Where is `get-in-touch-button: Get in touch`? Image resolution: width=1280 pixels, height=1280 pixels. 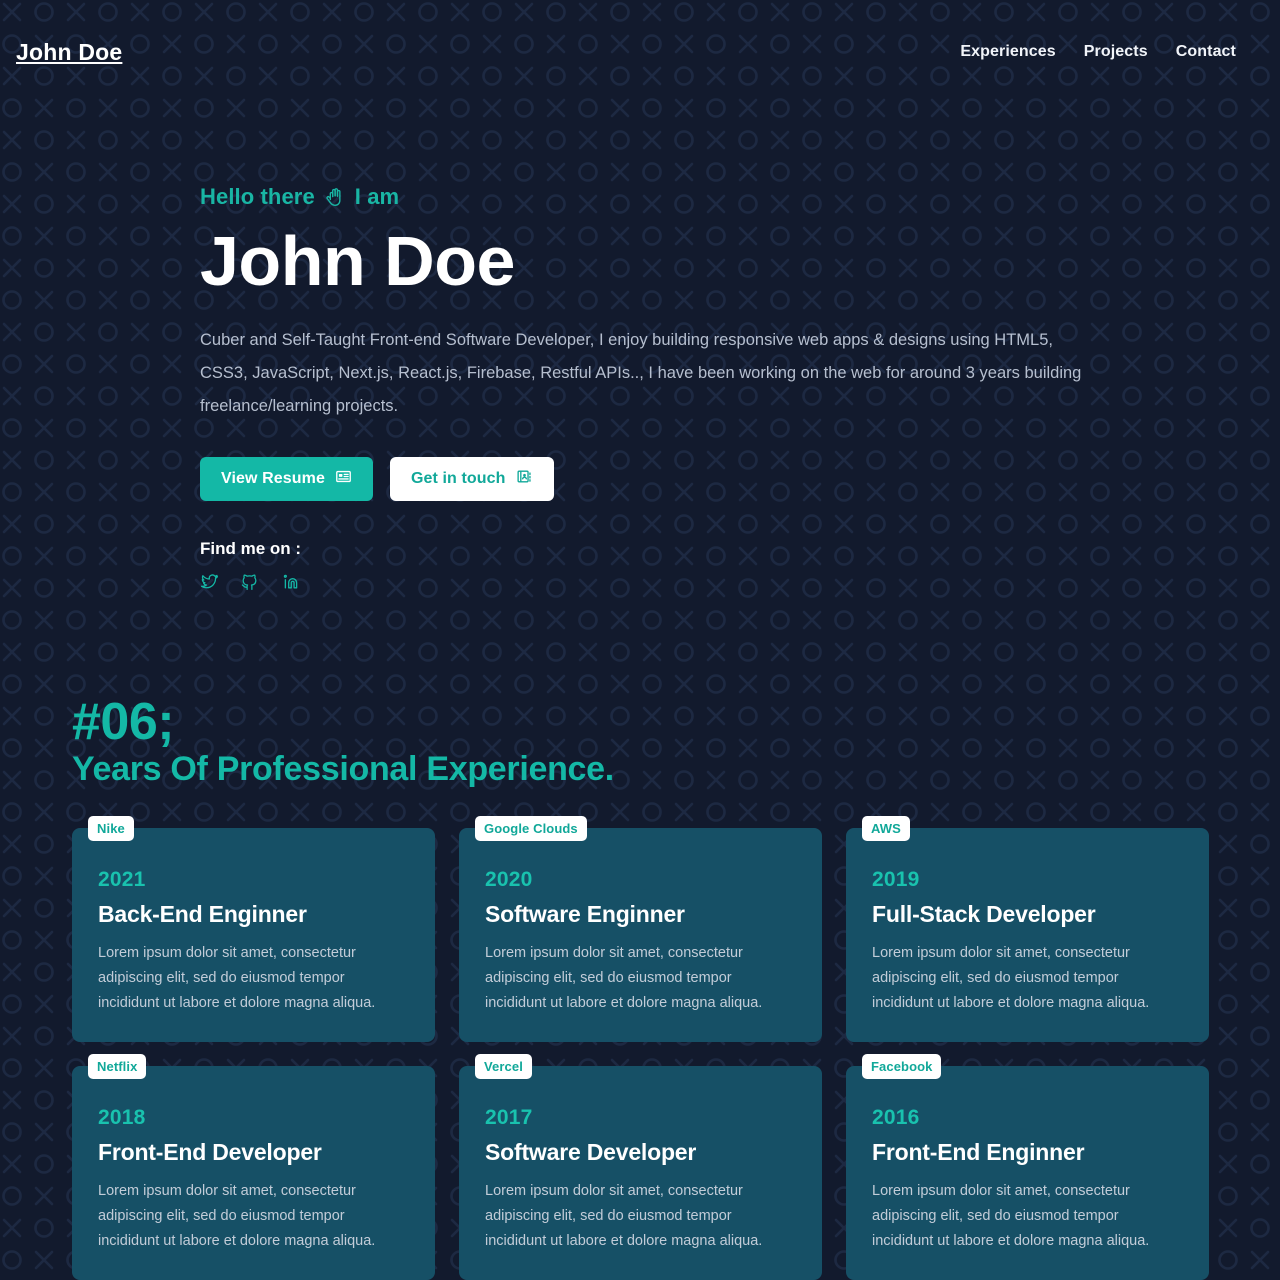 get-in-touch-button: Get in touch is located at coordinates (471, 478).